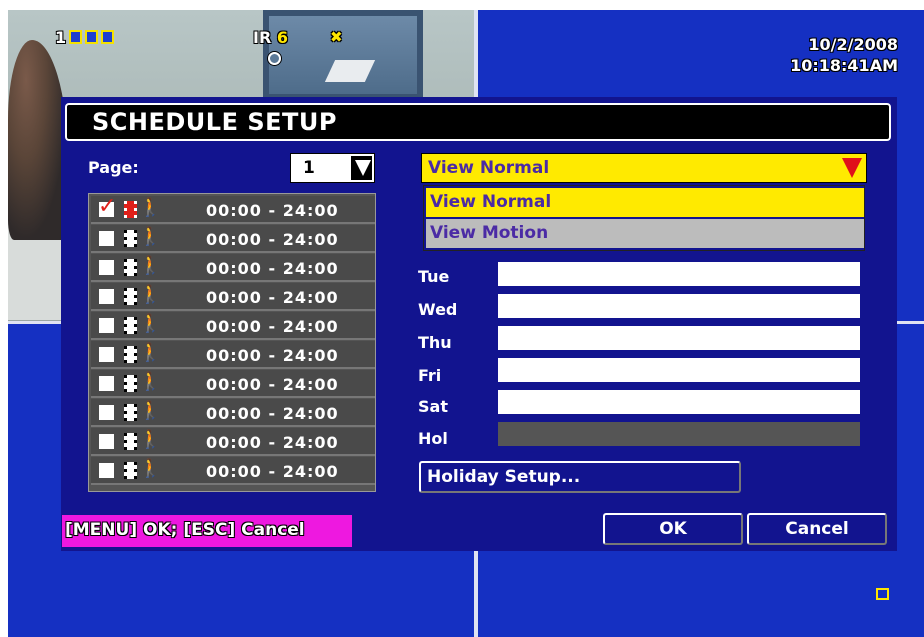 The width and height of the screenshot is (924, 637). I want to click on day-label: Thu, so click(435, 342).